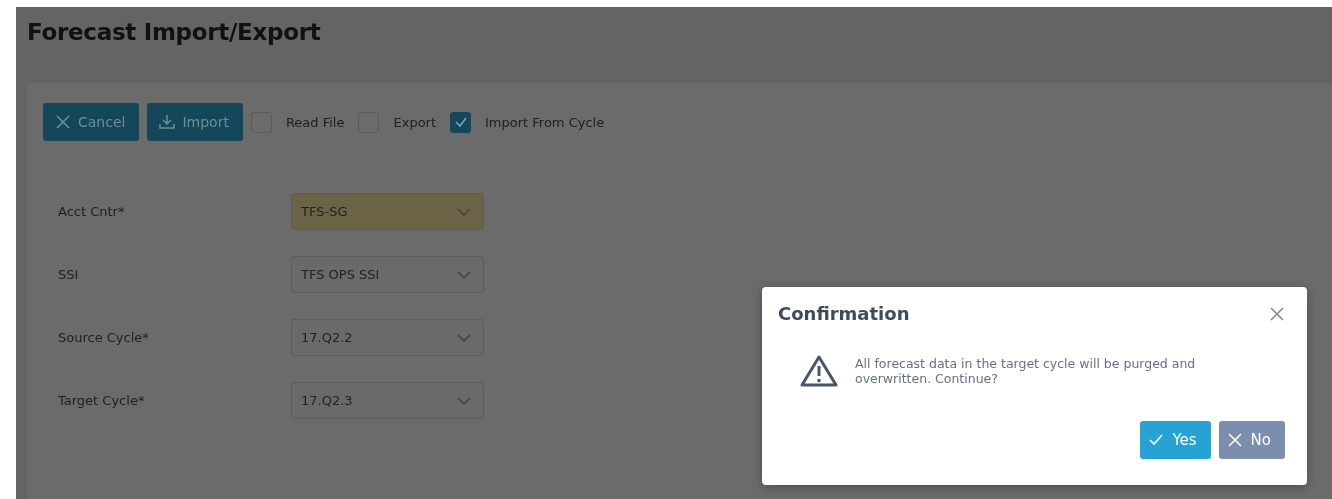 Image resolution: width=1332 pixels, height=499 pixels. I want to click on download-icon, so click(167, 122).